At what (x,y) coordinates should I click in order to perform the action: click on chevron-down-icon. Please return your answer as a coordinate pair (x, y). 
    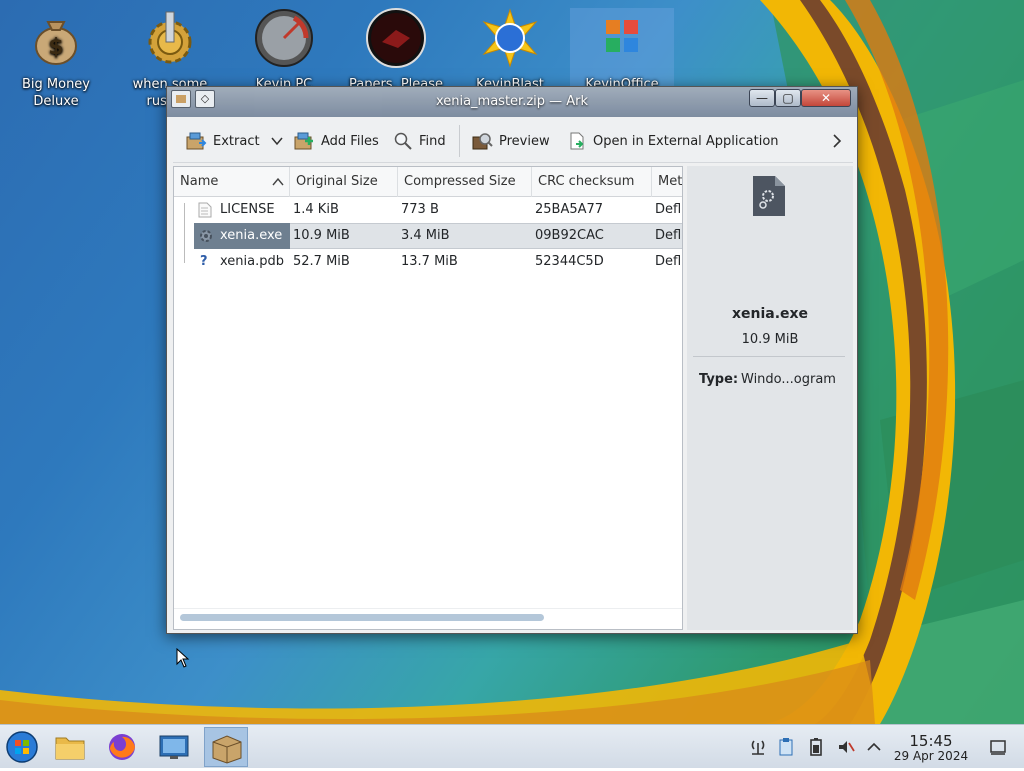
    Looking at the image, I should click on (277, 141).